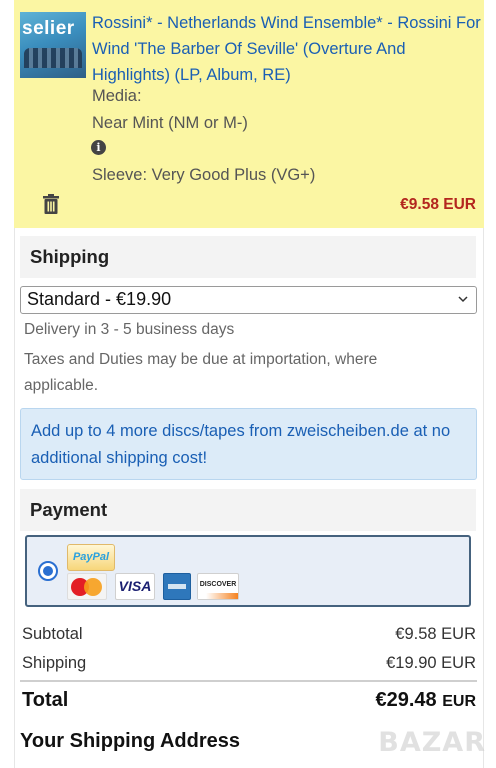 The image size is (496, 768). What do you see at coordinates (248, 681) in the screenshot?
I see `summary-divider` at bounding box center [248, 681].